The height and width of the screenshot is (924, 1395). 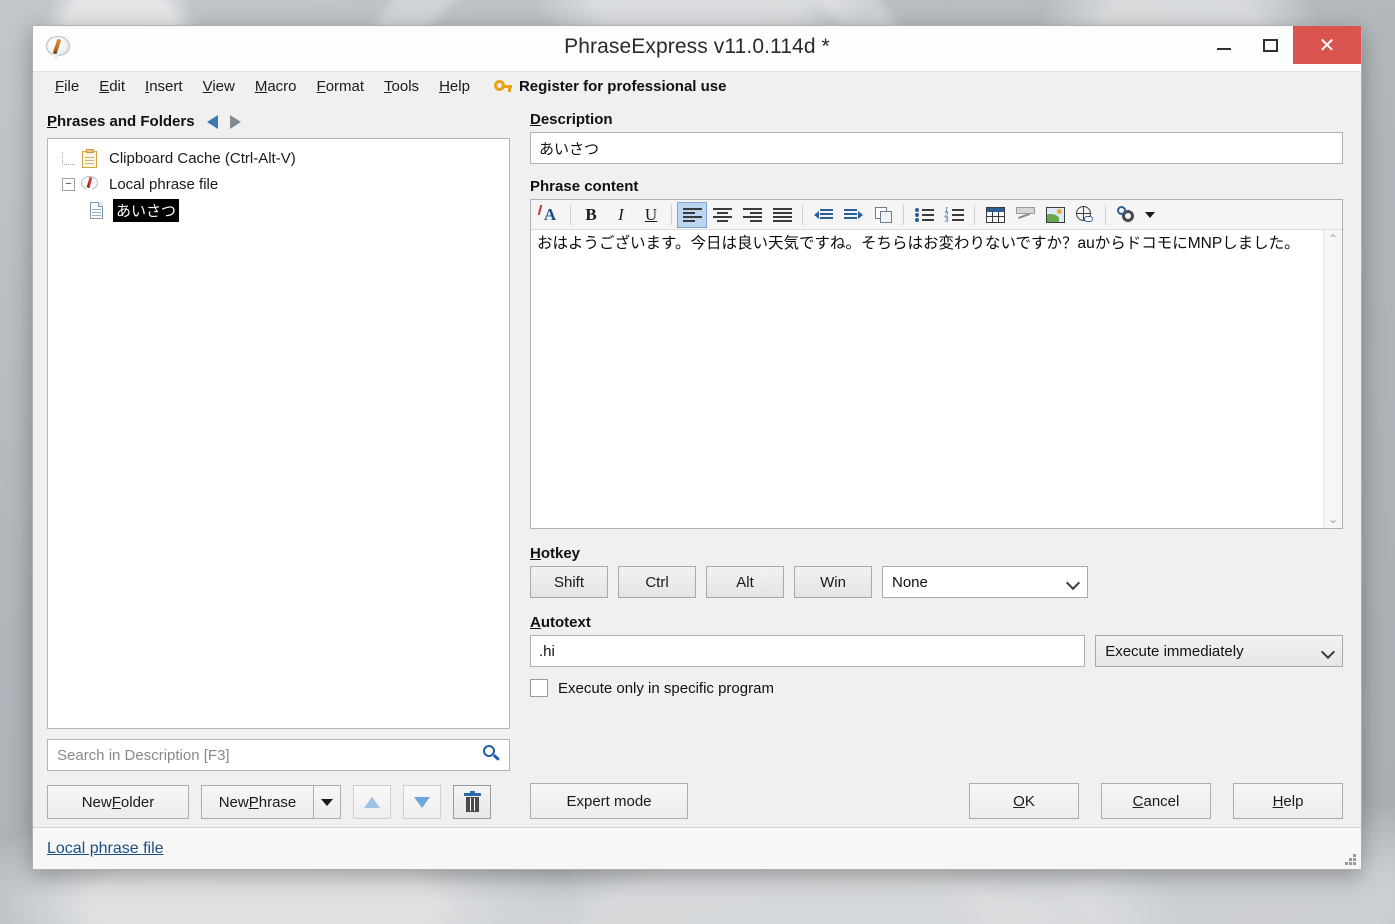 I want to click on help-button: Help, so click(x=1288, y=801).